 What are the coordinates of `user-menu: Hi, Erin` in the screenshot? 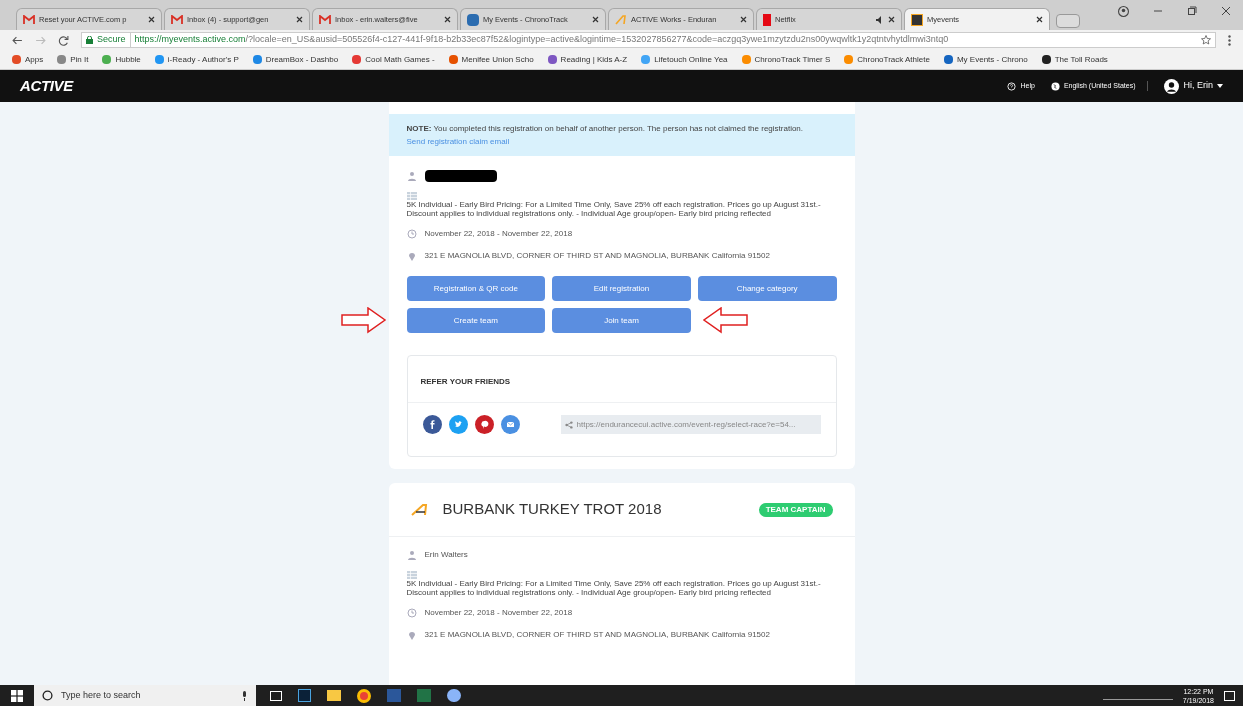 It's located at (1193, 86).